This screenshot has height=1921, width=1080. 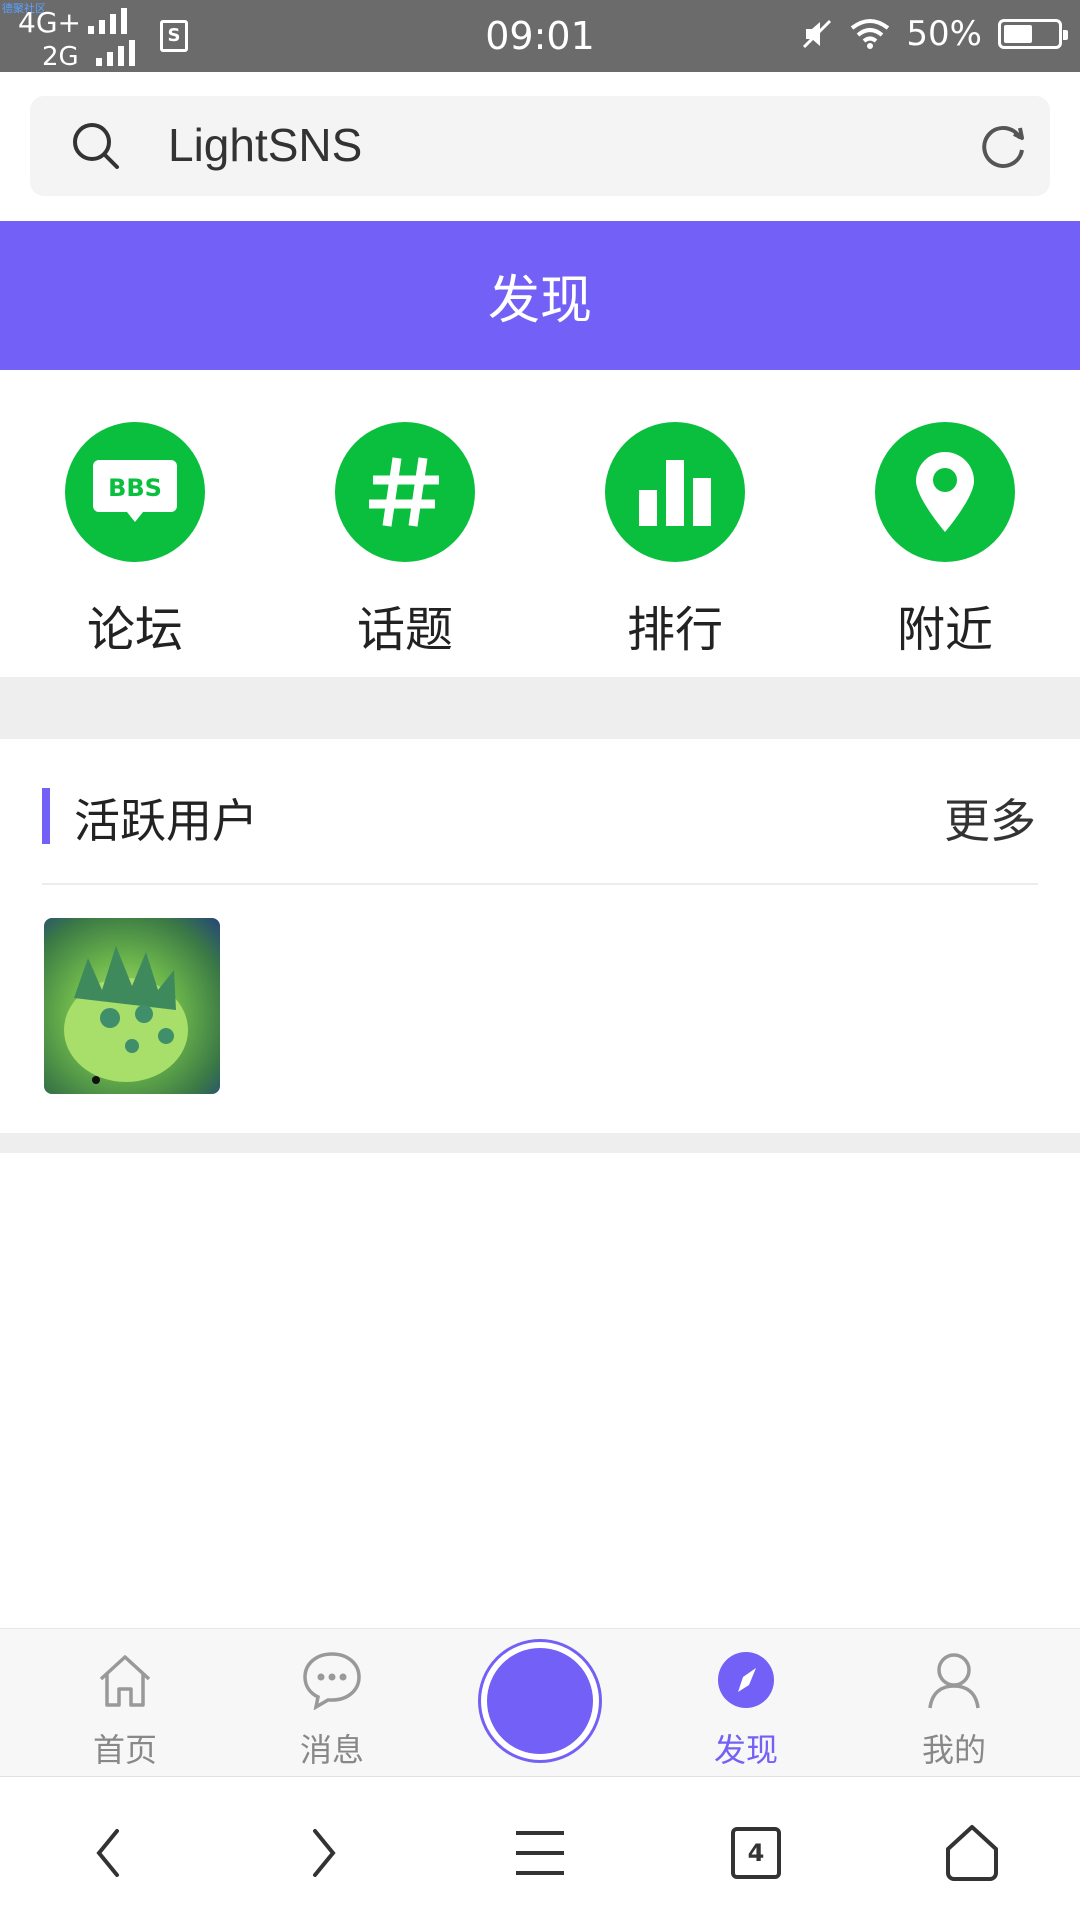 I want to click on quick-item-topic: 话题, so click(x=405, y=523).